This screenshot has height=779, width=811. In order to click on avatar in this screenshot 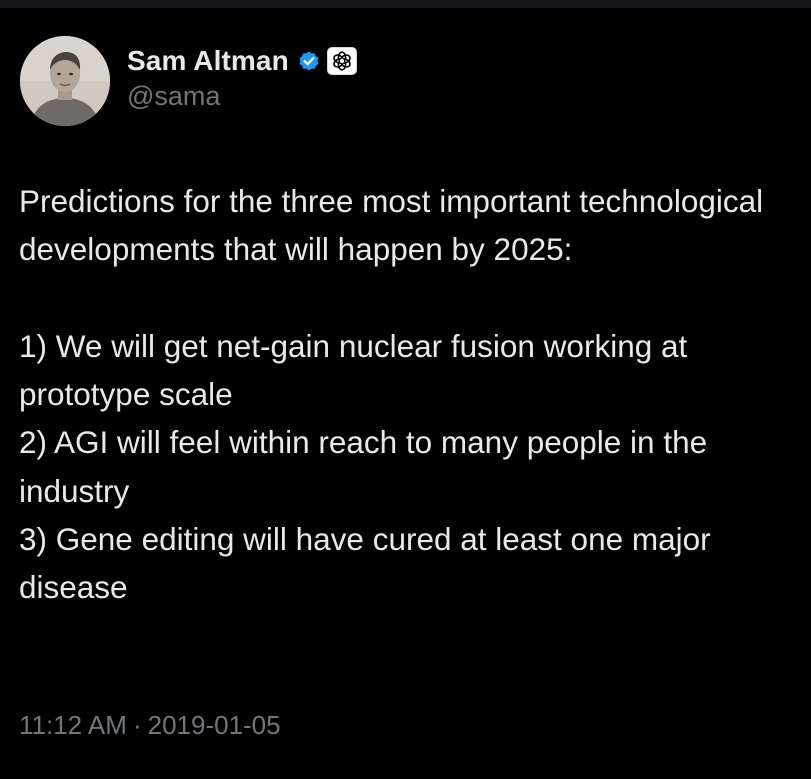, I will do `click(65, 81)`.